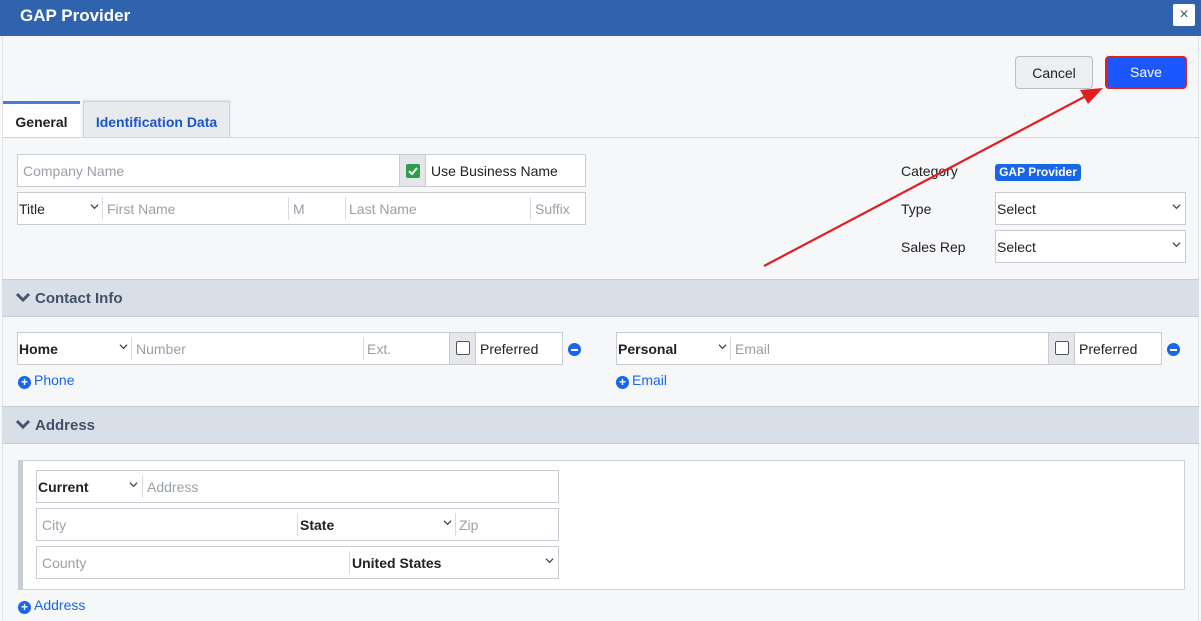 Image resolution: width=1201 pixels, height=621 pixels. What do you see at coordinates (208, 170) in the screenshot?
I see `company-name-input: Company Name` at bounding box center [208, 170].